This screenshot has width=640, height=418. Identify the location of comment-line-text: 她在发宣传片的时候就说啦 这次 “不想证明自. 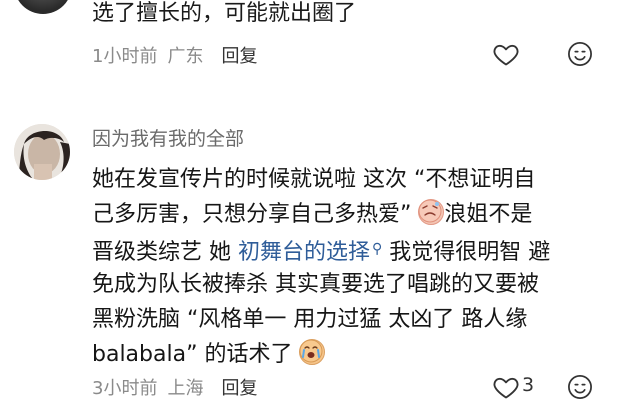
(314, 179).